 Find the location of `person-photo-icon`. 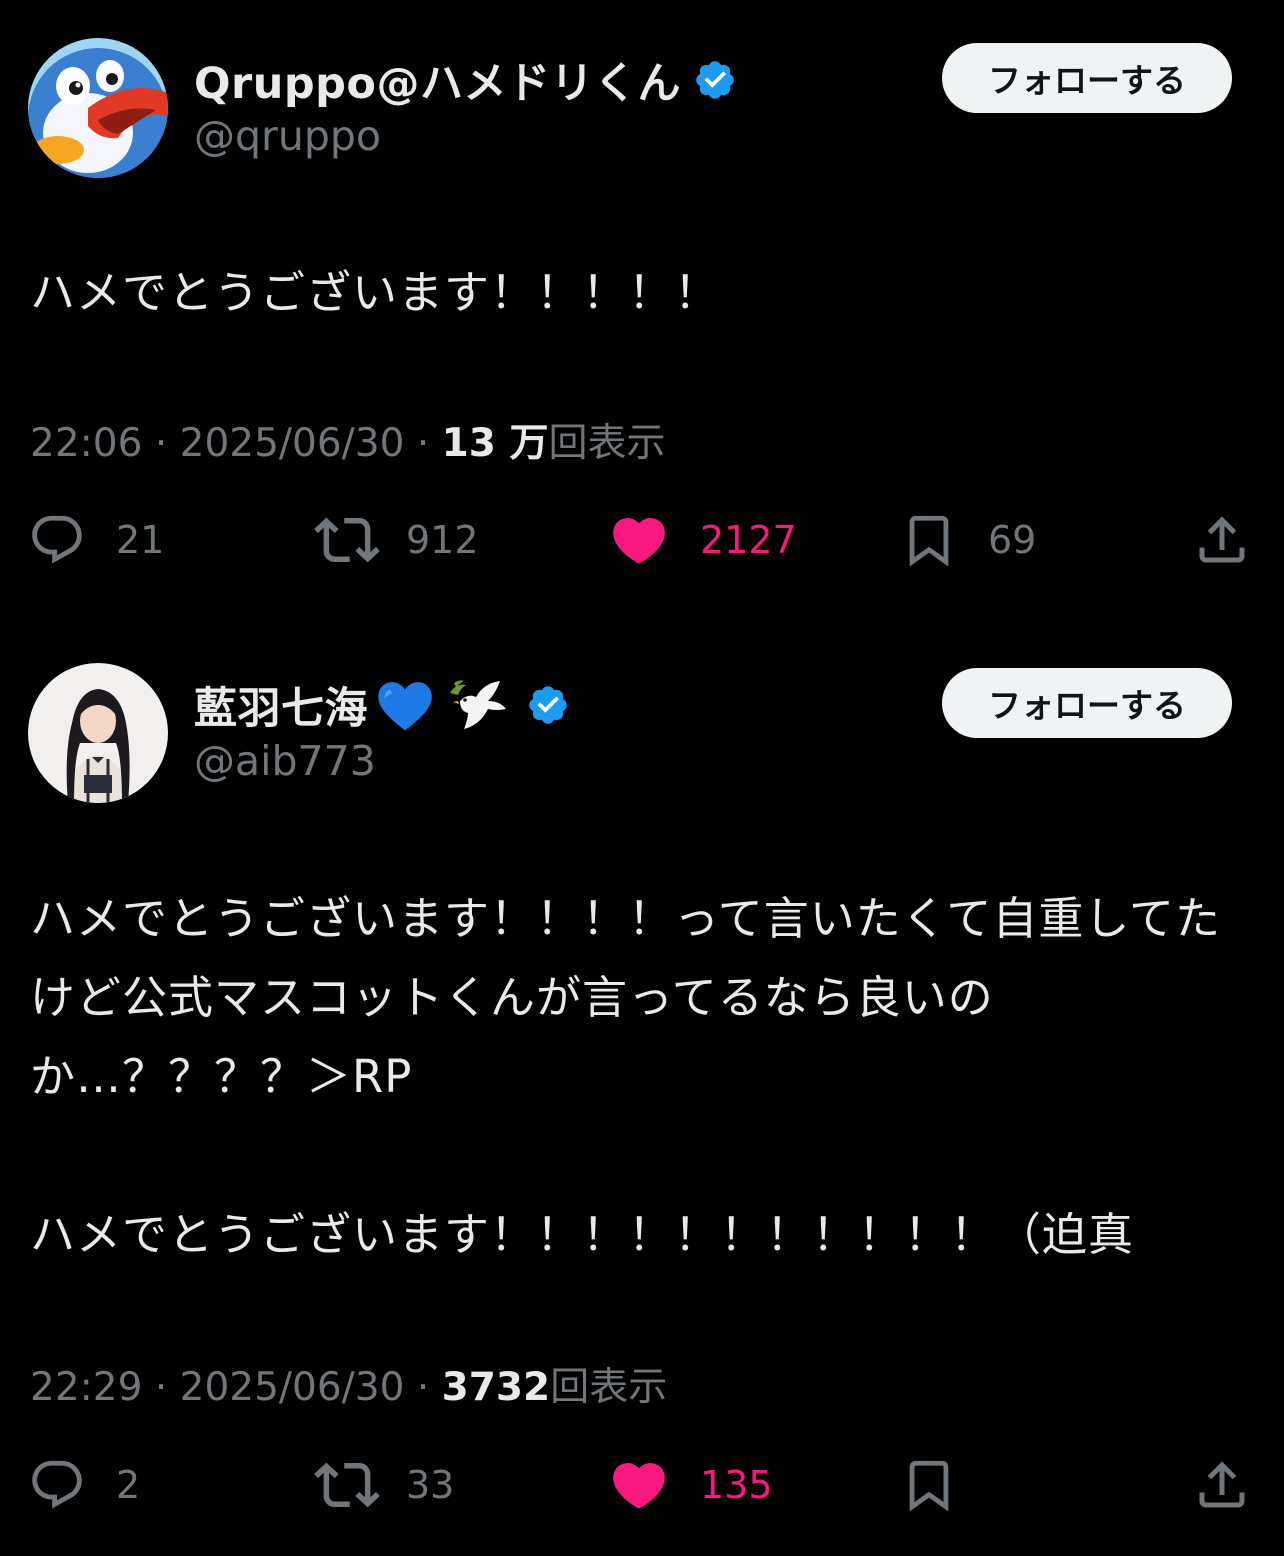

person-photo-icon is located at coordinates (98, 733).